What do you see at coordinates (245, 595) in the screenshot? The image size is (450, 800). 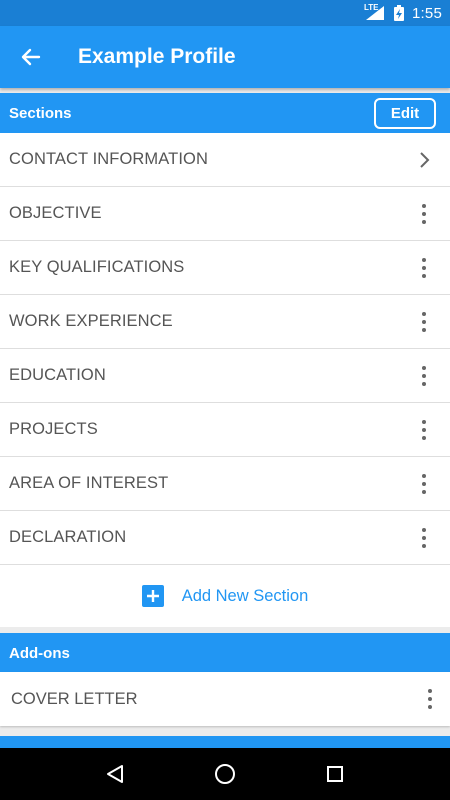 I see `add-new-section-label: Add New Section` at bounding box center [245, 595].